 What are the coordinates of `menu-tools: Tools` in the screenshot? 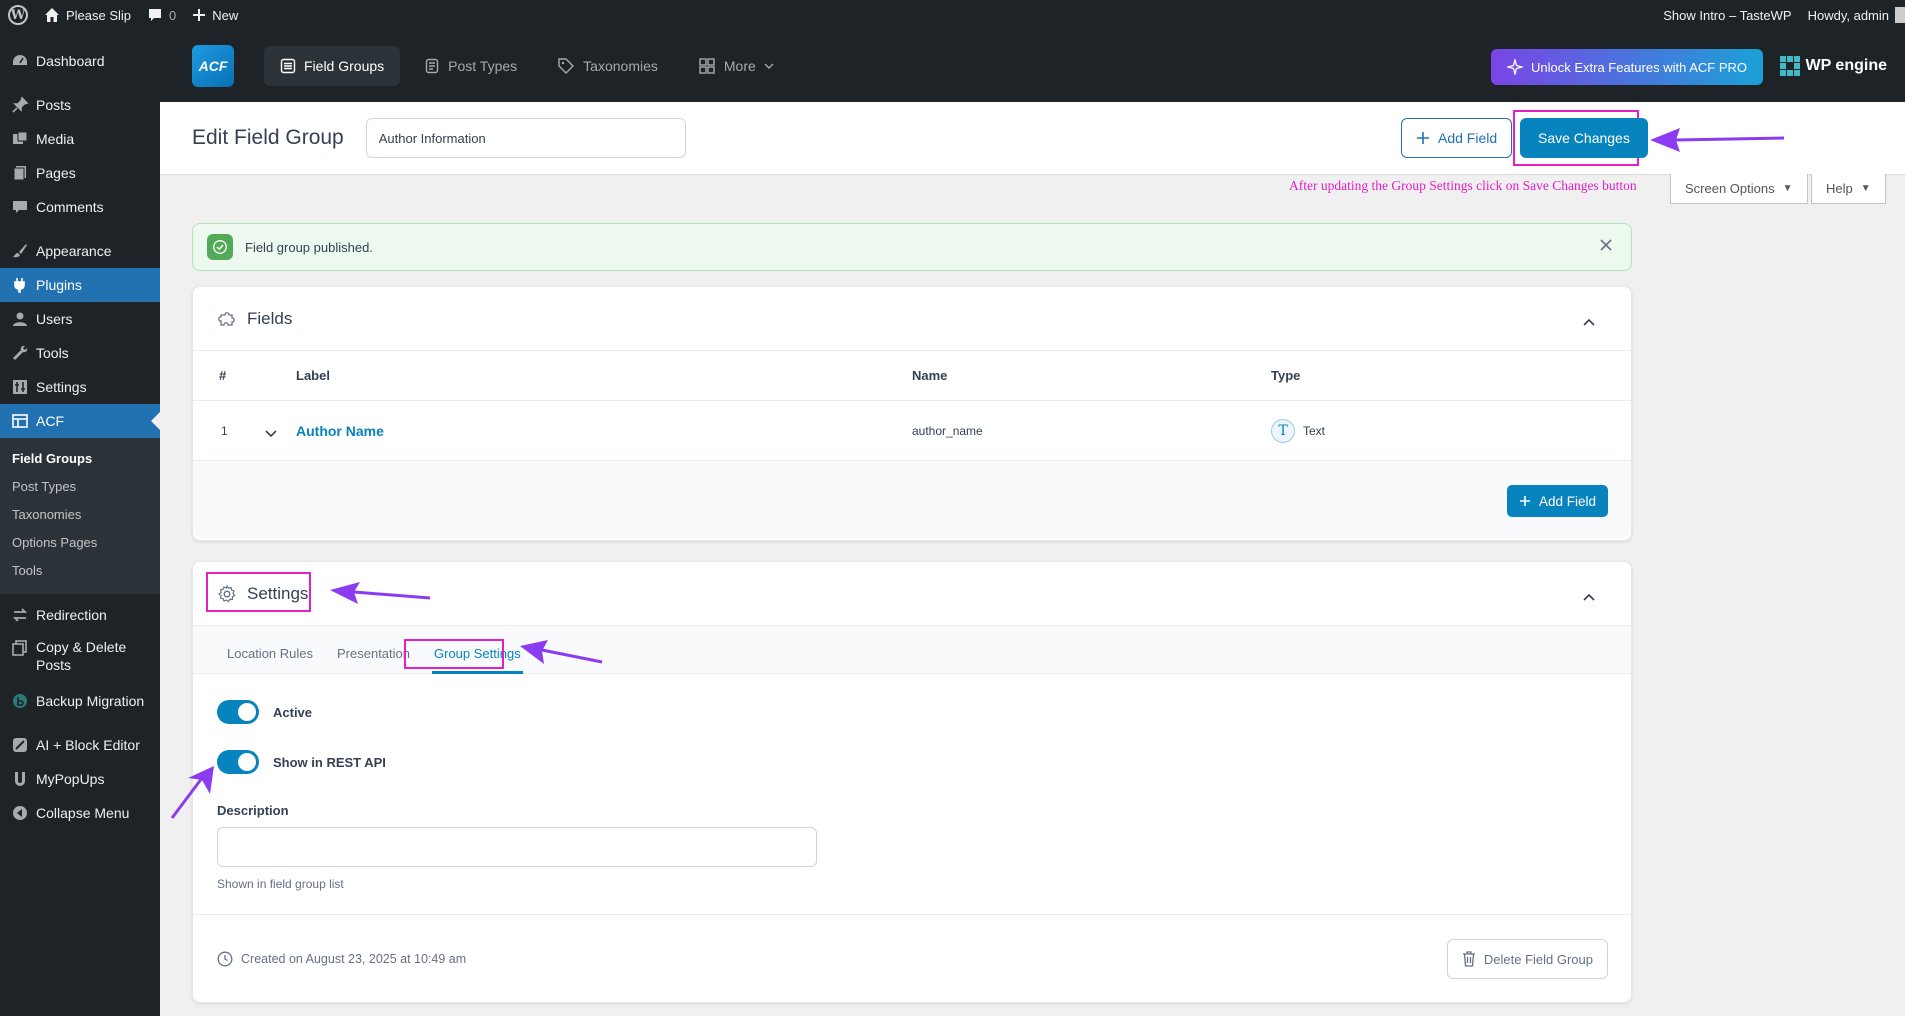 It's located at (80, 353).